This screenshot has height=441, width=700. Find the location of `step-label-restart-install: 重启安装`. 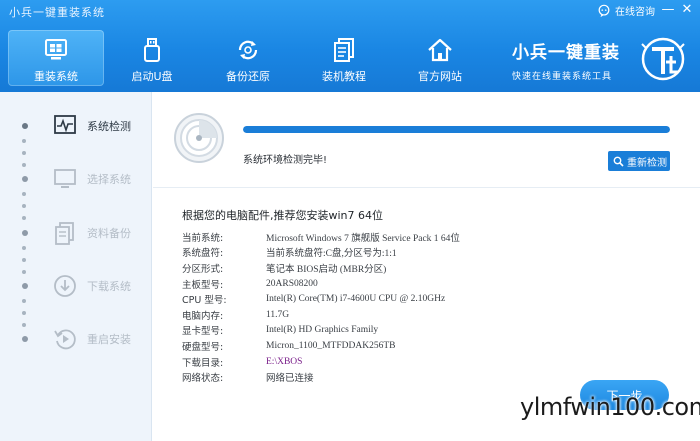

step-label-restart-install: 重启安装 is located at coordinates (109, 339).